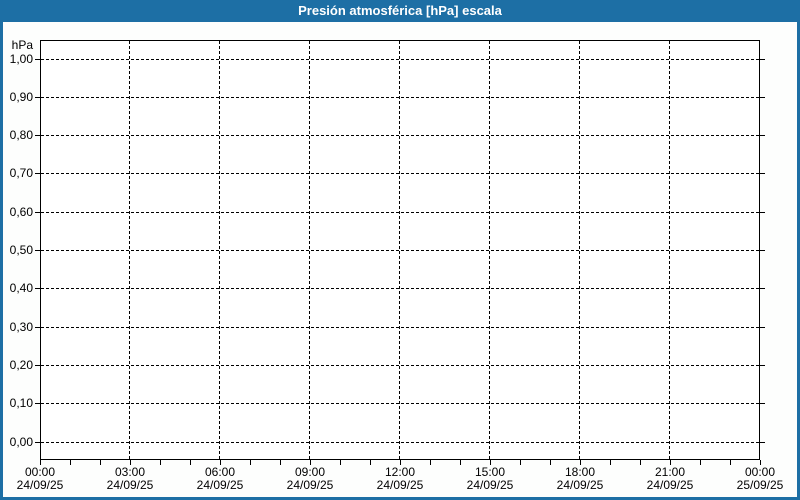 This screenshot has height=500, width=800. What do you see at coordinates (21, 211) in the screenshot?
I see `y-tick-label: 0,60` at bounding box center [21, 211].